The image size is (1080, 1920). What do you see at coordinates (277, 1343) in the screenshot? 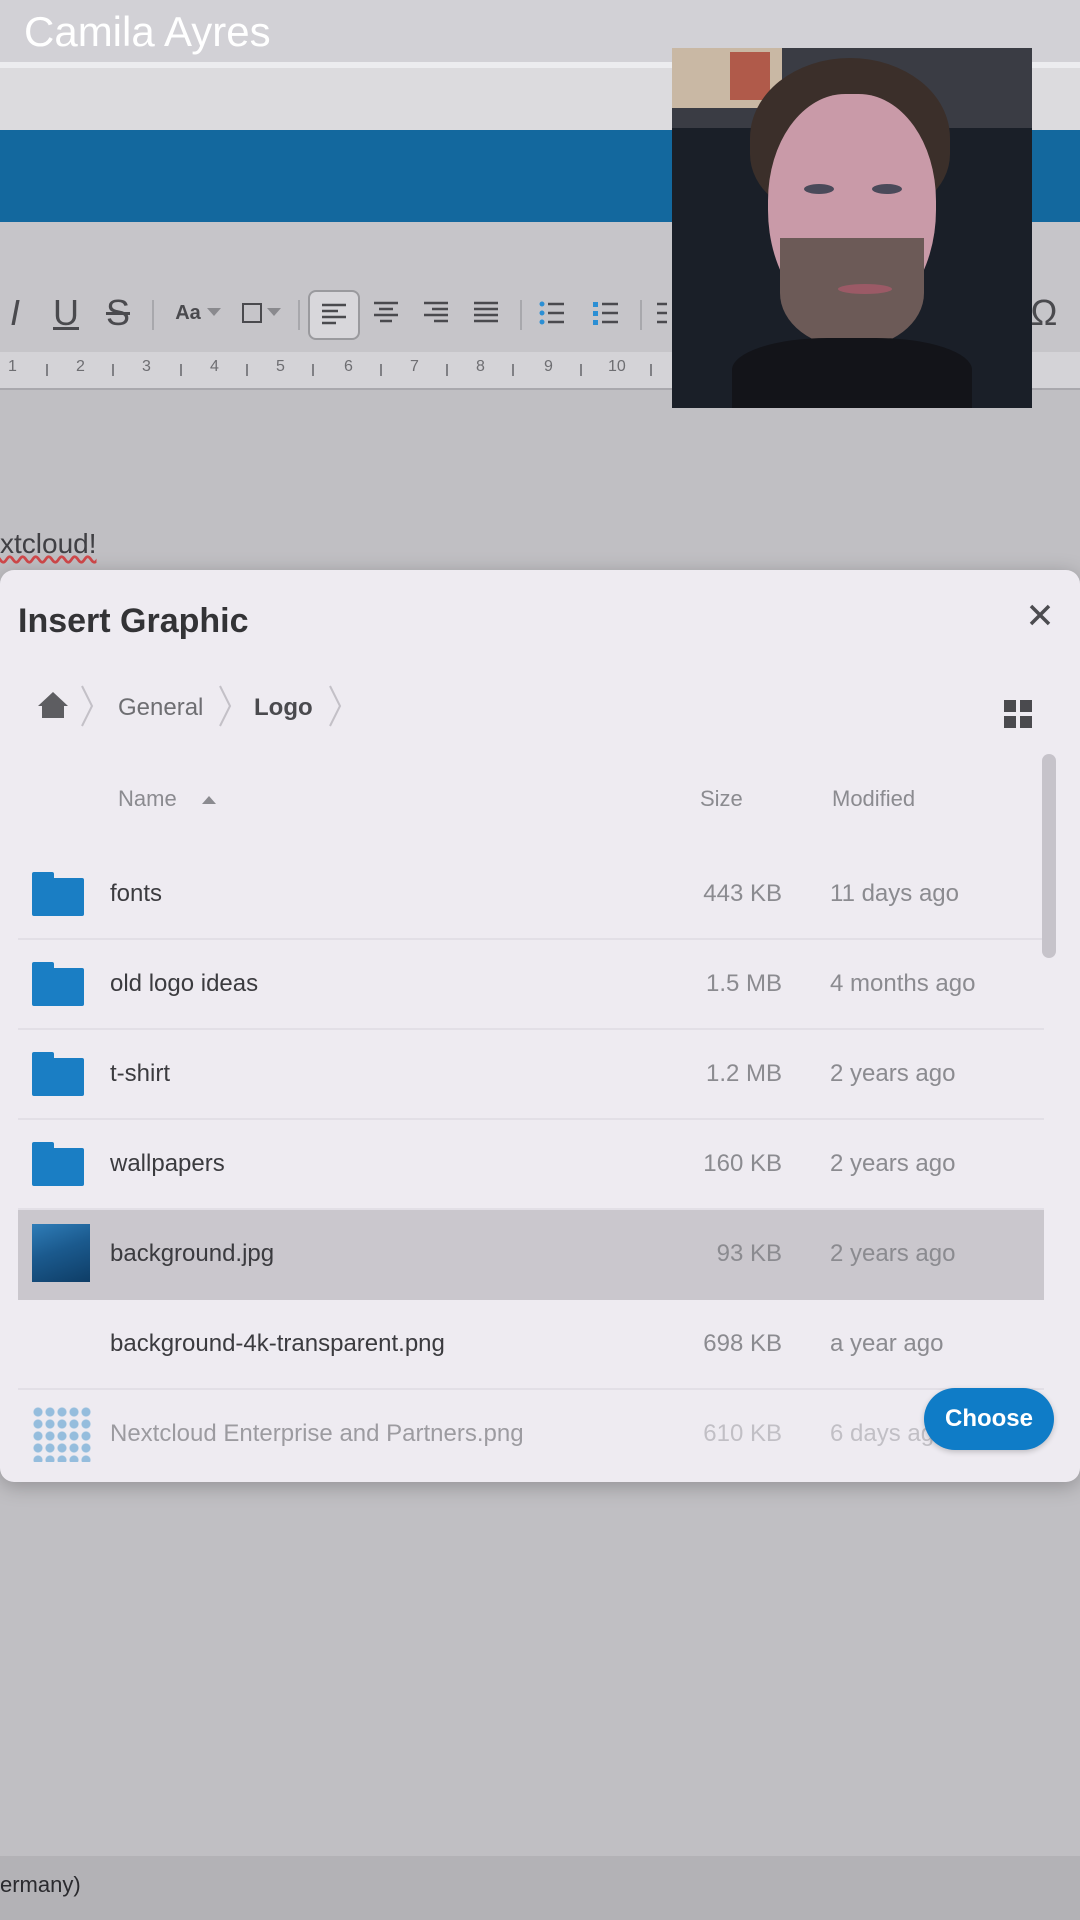
I see `file-name: background-4k-transparent.png` at bounding box center [277, 1343].